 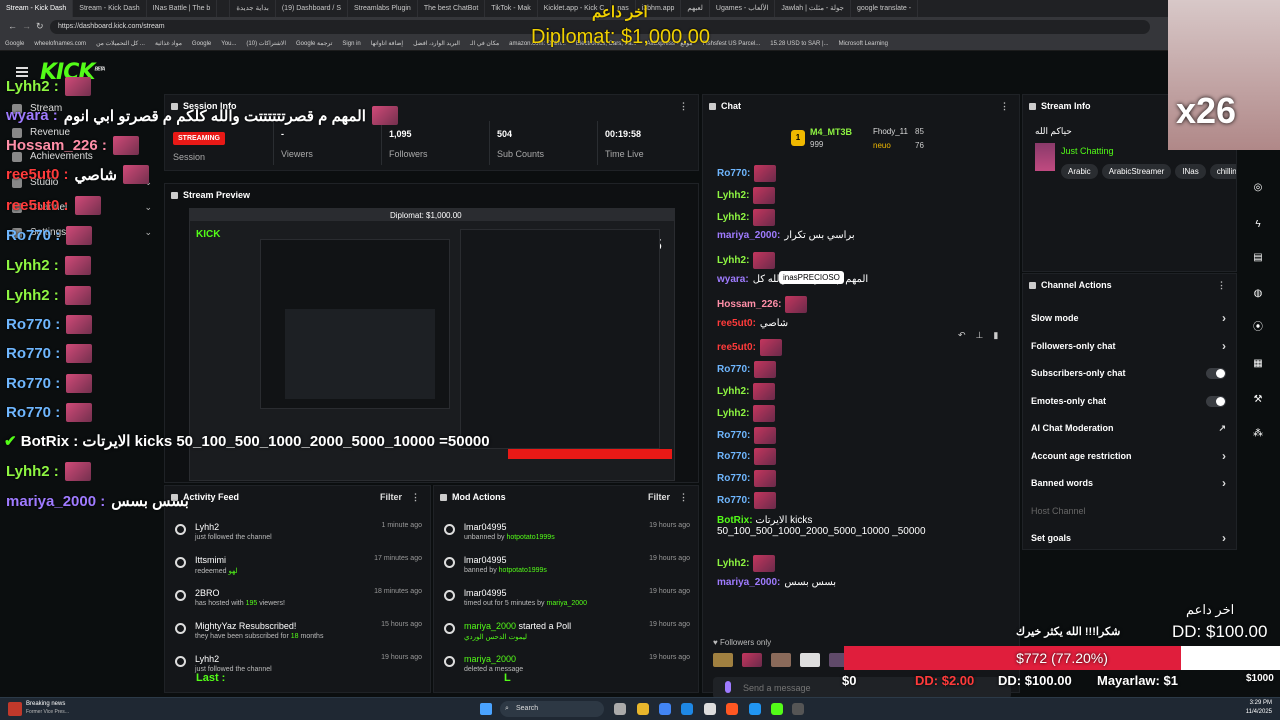 I want to click on pin-icon: ⊥, so click(x=980, y=335).